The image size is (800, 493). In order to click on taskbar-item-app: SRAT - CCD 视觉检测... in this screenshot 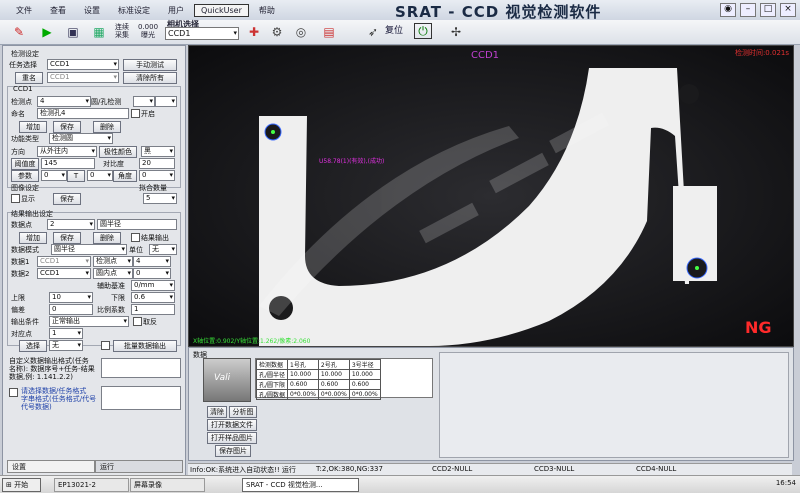, I will do `click(300, 485)`.